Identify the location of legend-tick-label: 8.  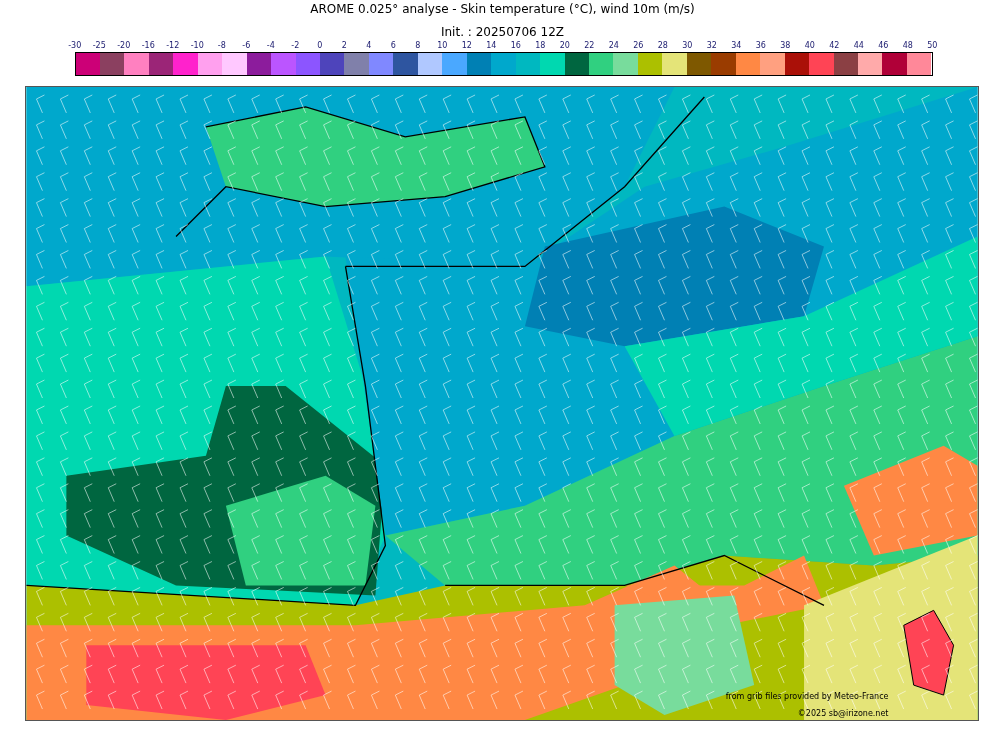
(418, 46).